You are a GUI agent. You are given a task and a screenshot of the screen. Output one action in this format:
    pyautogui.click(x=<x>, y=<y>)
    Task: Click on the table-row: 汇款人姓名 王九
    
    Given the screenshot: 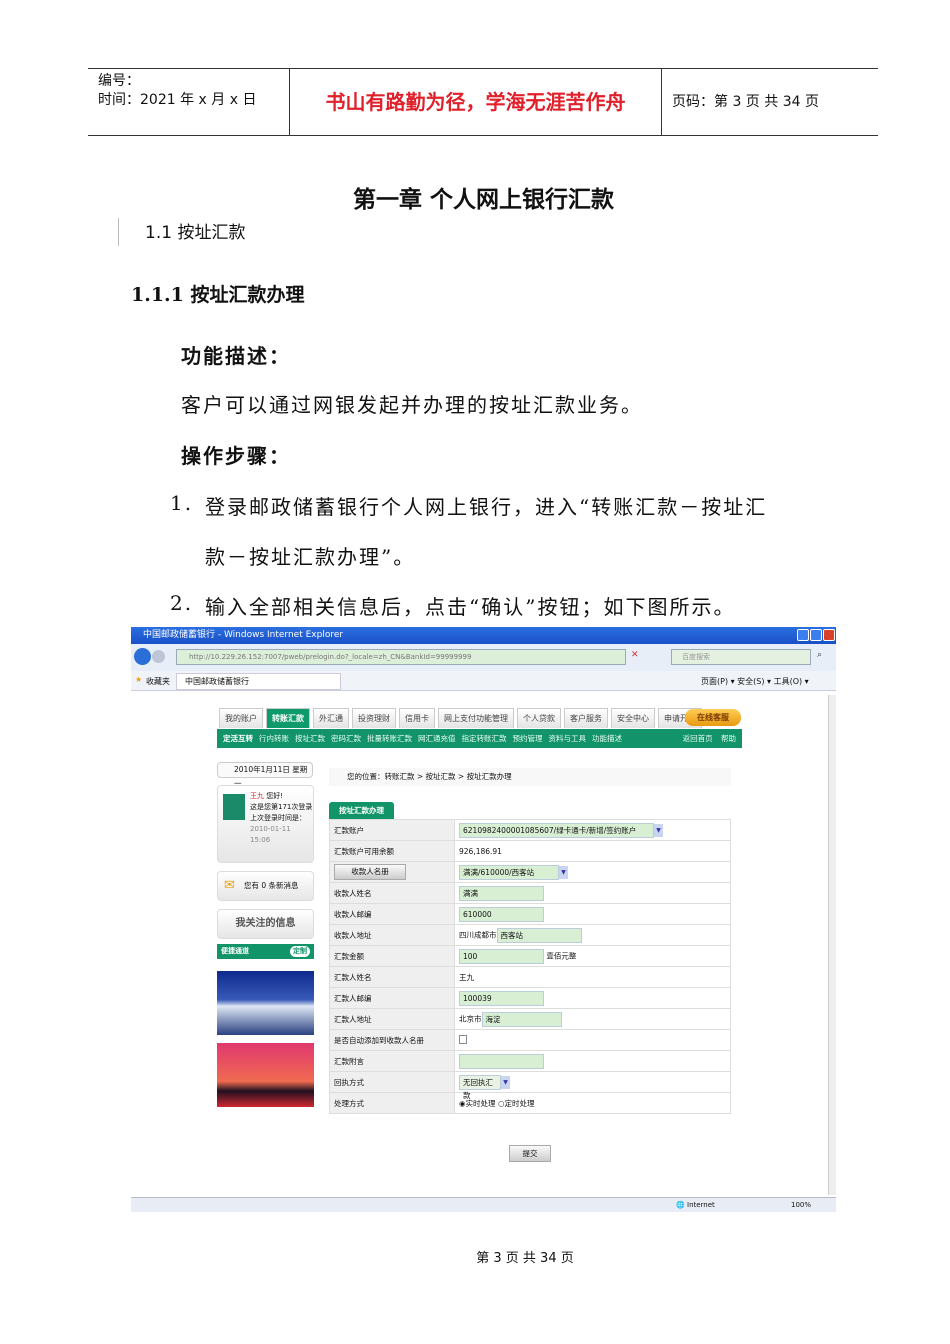 What is the action you would take?
    pyautogui.click(x=530, y=977)
    